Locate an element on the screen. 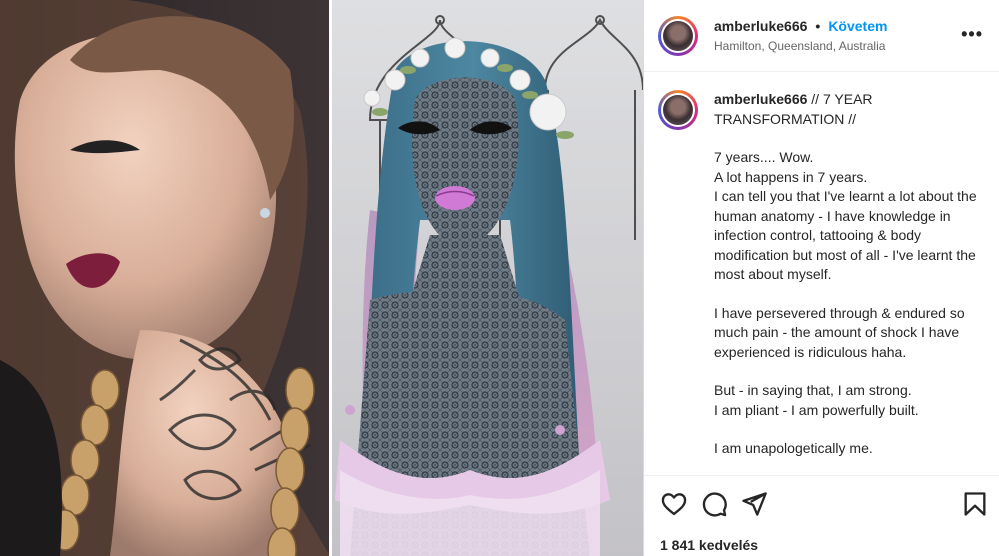  avatar is located at coordinates (678, 35).